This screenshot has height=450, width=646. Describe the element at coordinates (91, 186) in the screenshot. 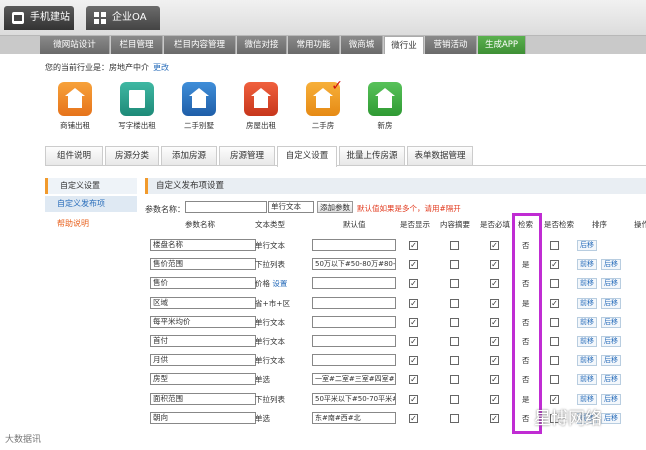

I see `sidebar-item-custom-settings: 自定义设置` at that location.